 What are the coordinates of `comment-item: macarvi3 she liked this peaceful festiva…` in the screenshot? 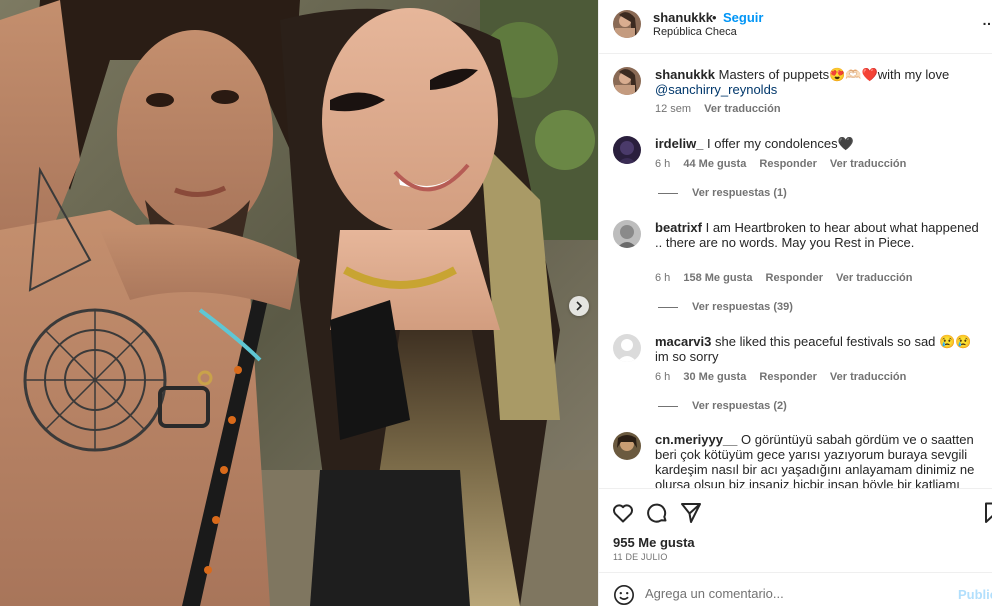 It's located at (795, 372).